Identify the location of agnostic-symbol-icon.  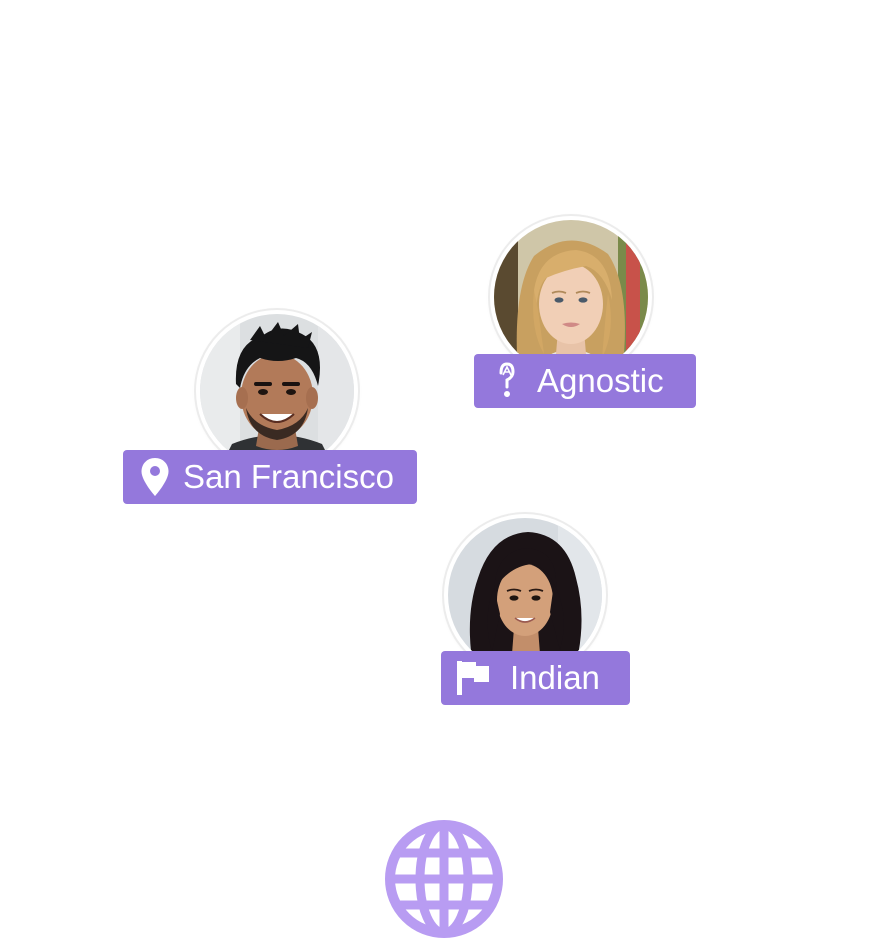
(507, 381).